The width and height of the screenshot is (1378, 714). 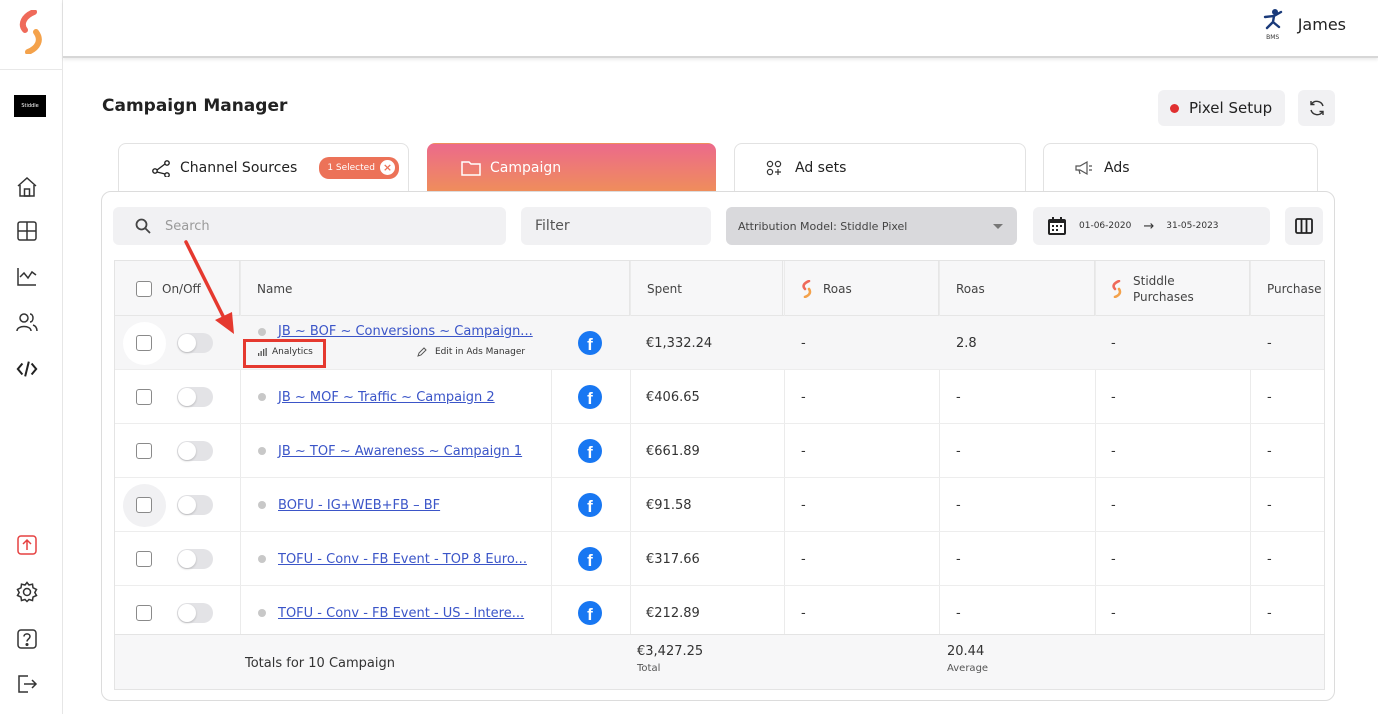 I want to click on tab-channel-sources: Channel Sources 1 Selected ×, so click(x=263, y=167).